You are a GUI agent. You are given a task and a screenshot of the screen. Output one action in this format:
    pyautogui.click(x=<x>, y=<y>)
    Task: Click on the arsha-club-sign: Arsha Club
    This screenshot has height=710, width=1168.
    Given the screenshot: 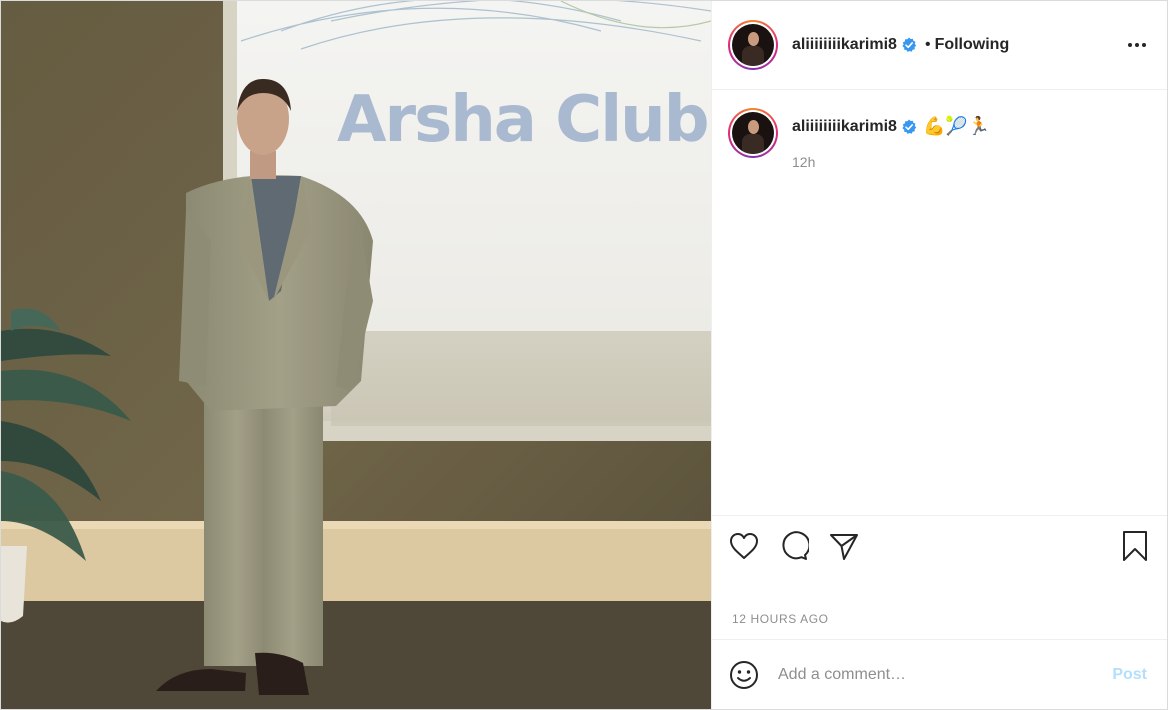 What is the action you would take?
    pyautogui.click(x=522, y=120)
    